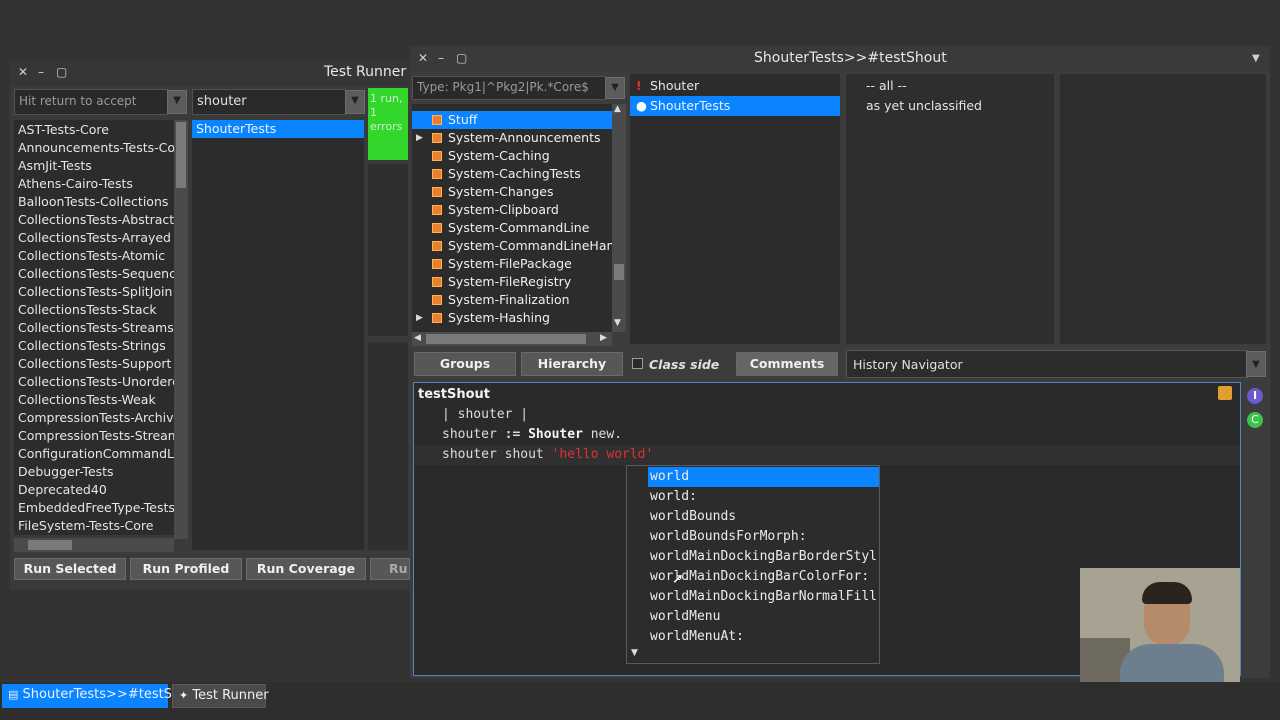 The width and height of the screenshot is (1280, 720). What do you see at coordinates (94, 238) in the screenshot?
I see `list-item: CollectionsTests-Arrayed` at bounding box center [94, 238].